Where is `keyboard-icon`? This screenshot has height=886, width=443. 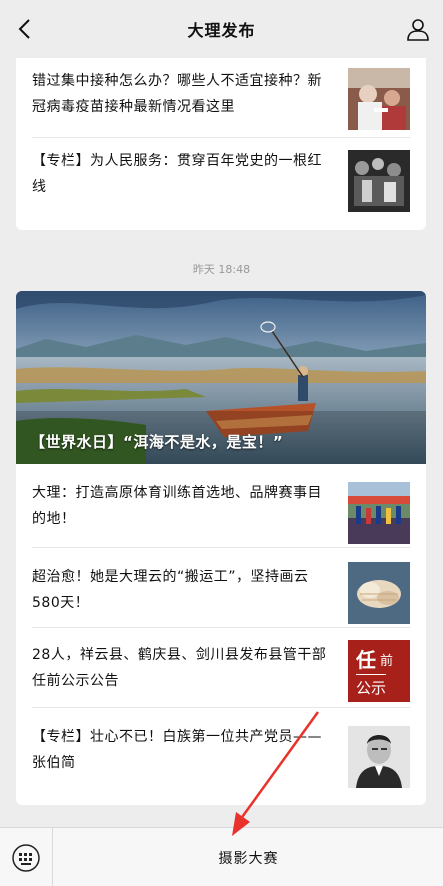 keyboard-icon is located at coordinates (26, 857).